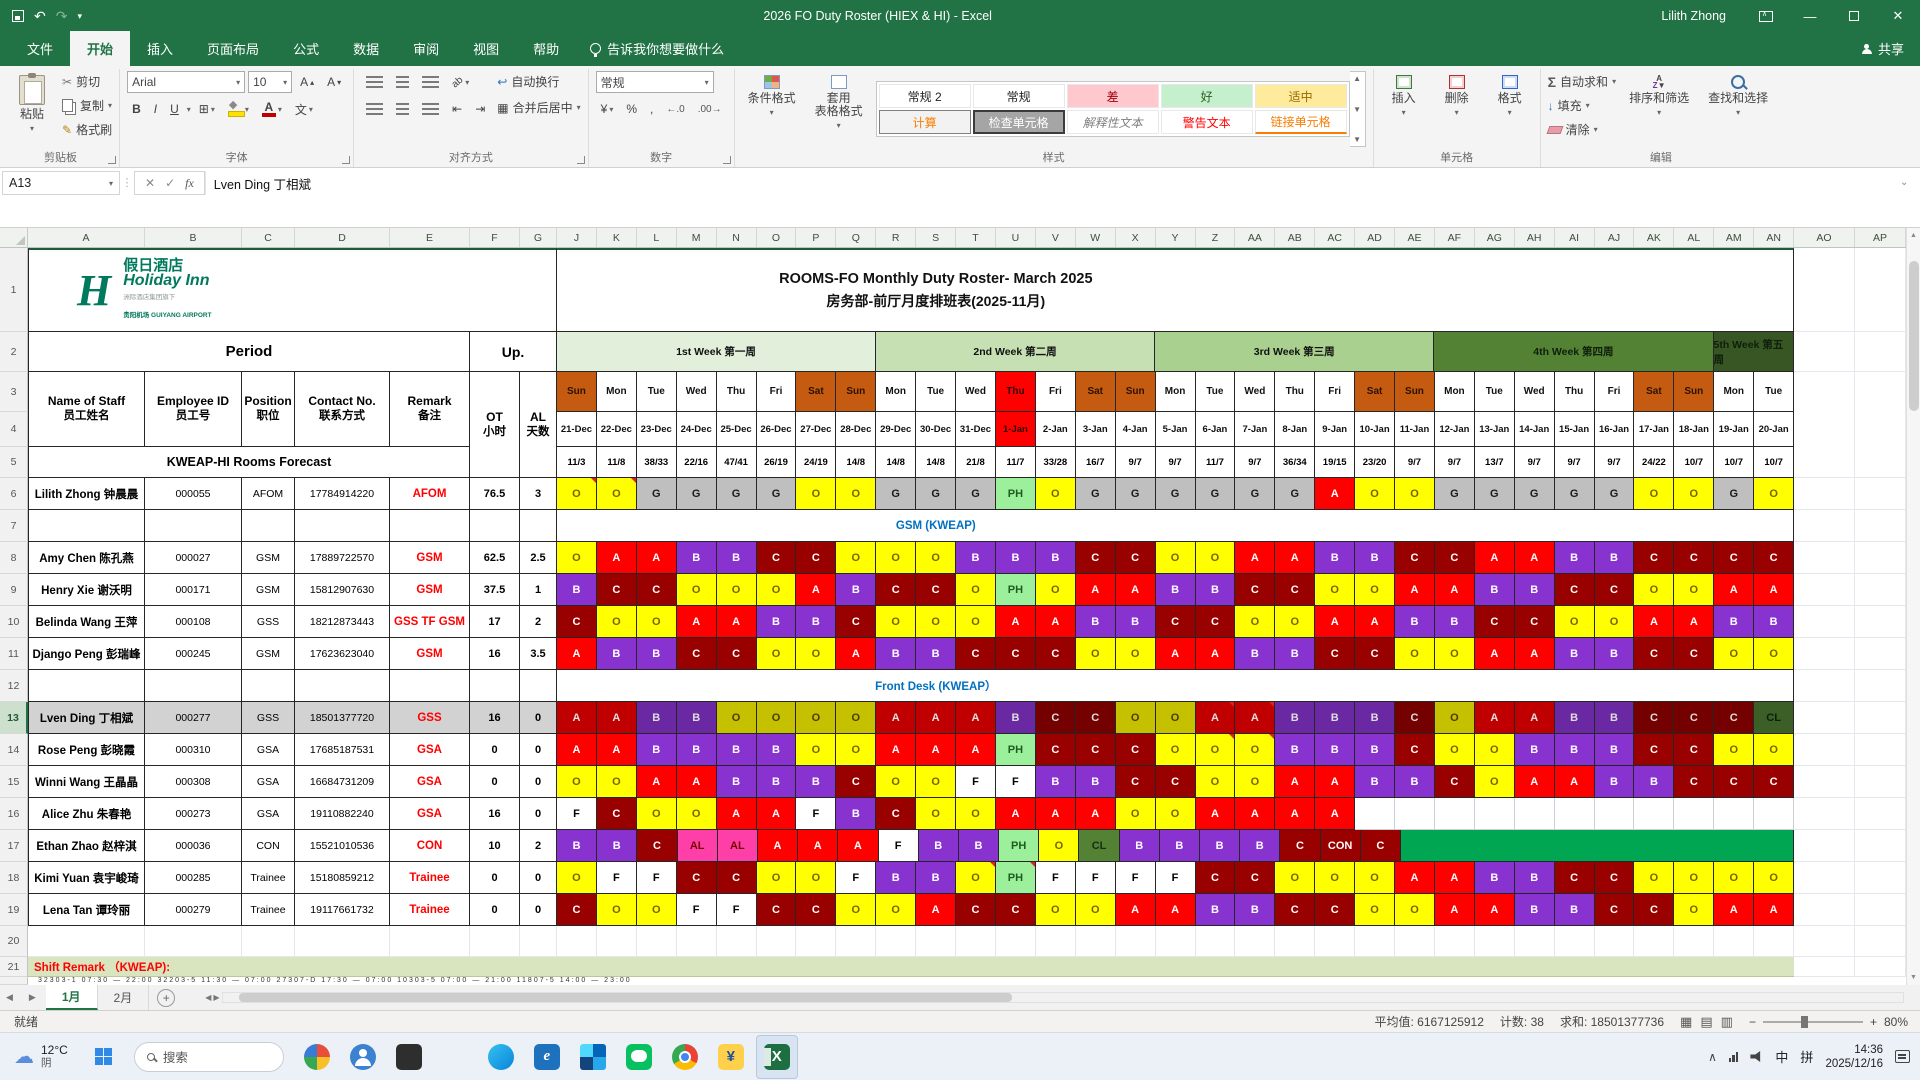 The image size is (1920, 1080). What do you see at coordinates (616, 462) in the screenshot?
I see `forecast-cell: 11/8` at bounding box center [616, 462].